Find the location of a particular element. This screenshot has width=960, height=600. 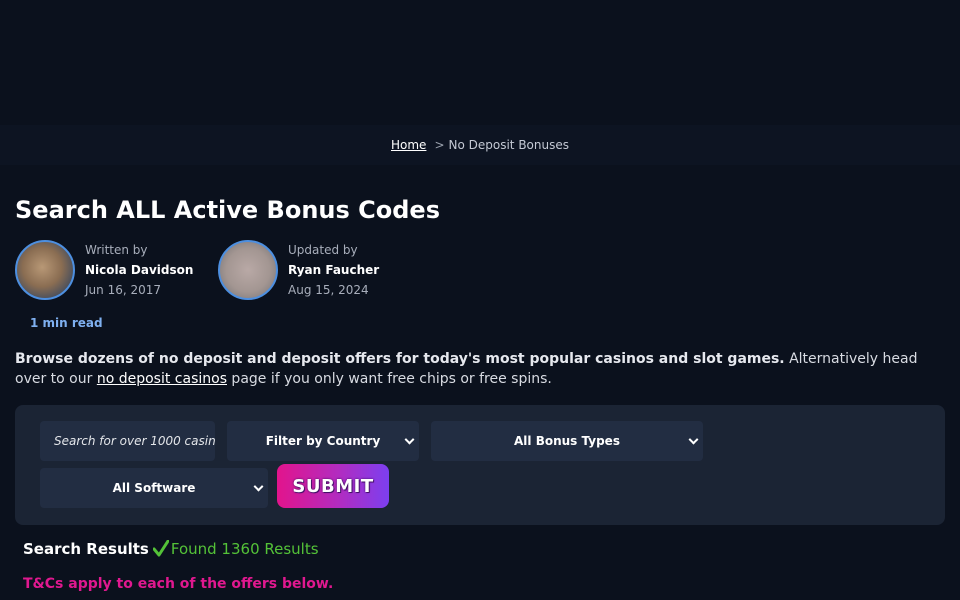

breadcrumb-home-link: Home is located at coordinates (408, 145).